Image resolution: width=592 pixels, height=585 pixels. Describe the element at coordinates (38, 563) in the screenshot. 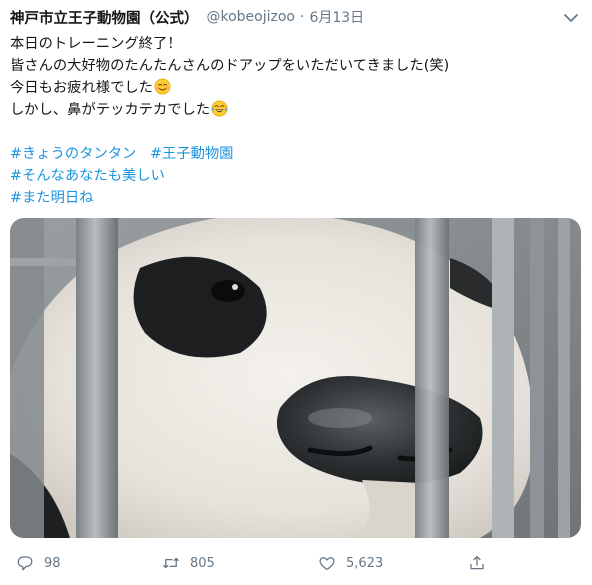

I see `reply-button: 98` at that location.